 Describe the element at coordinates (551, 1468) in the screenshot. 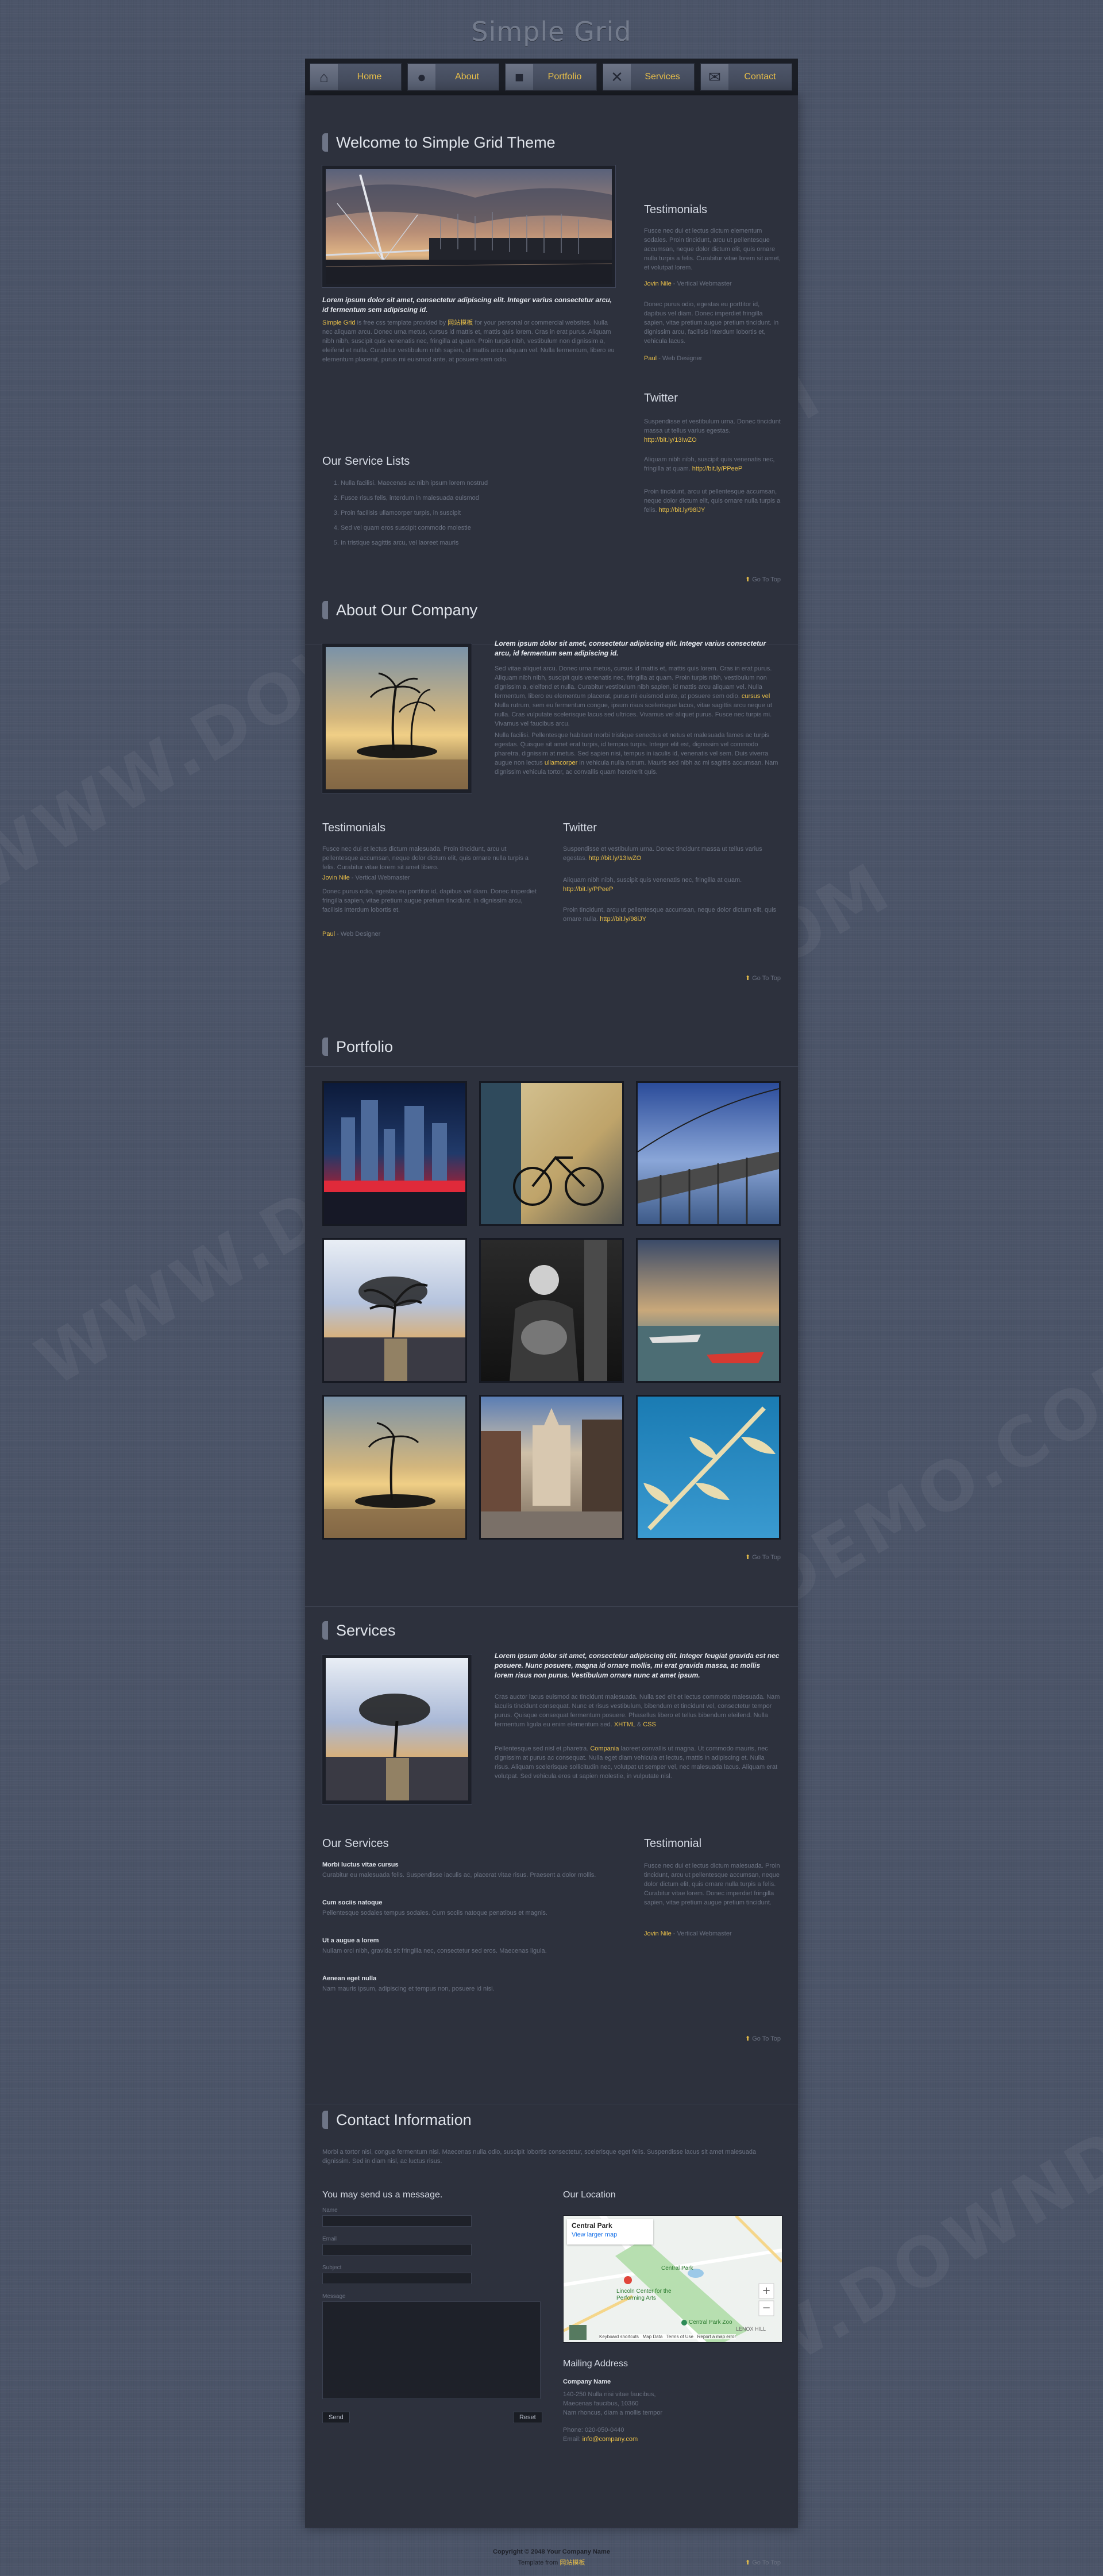

I see `portfolio-item-street` at that location.